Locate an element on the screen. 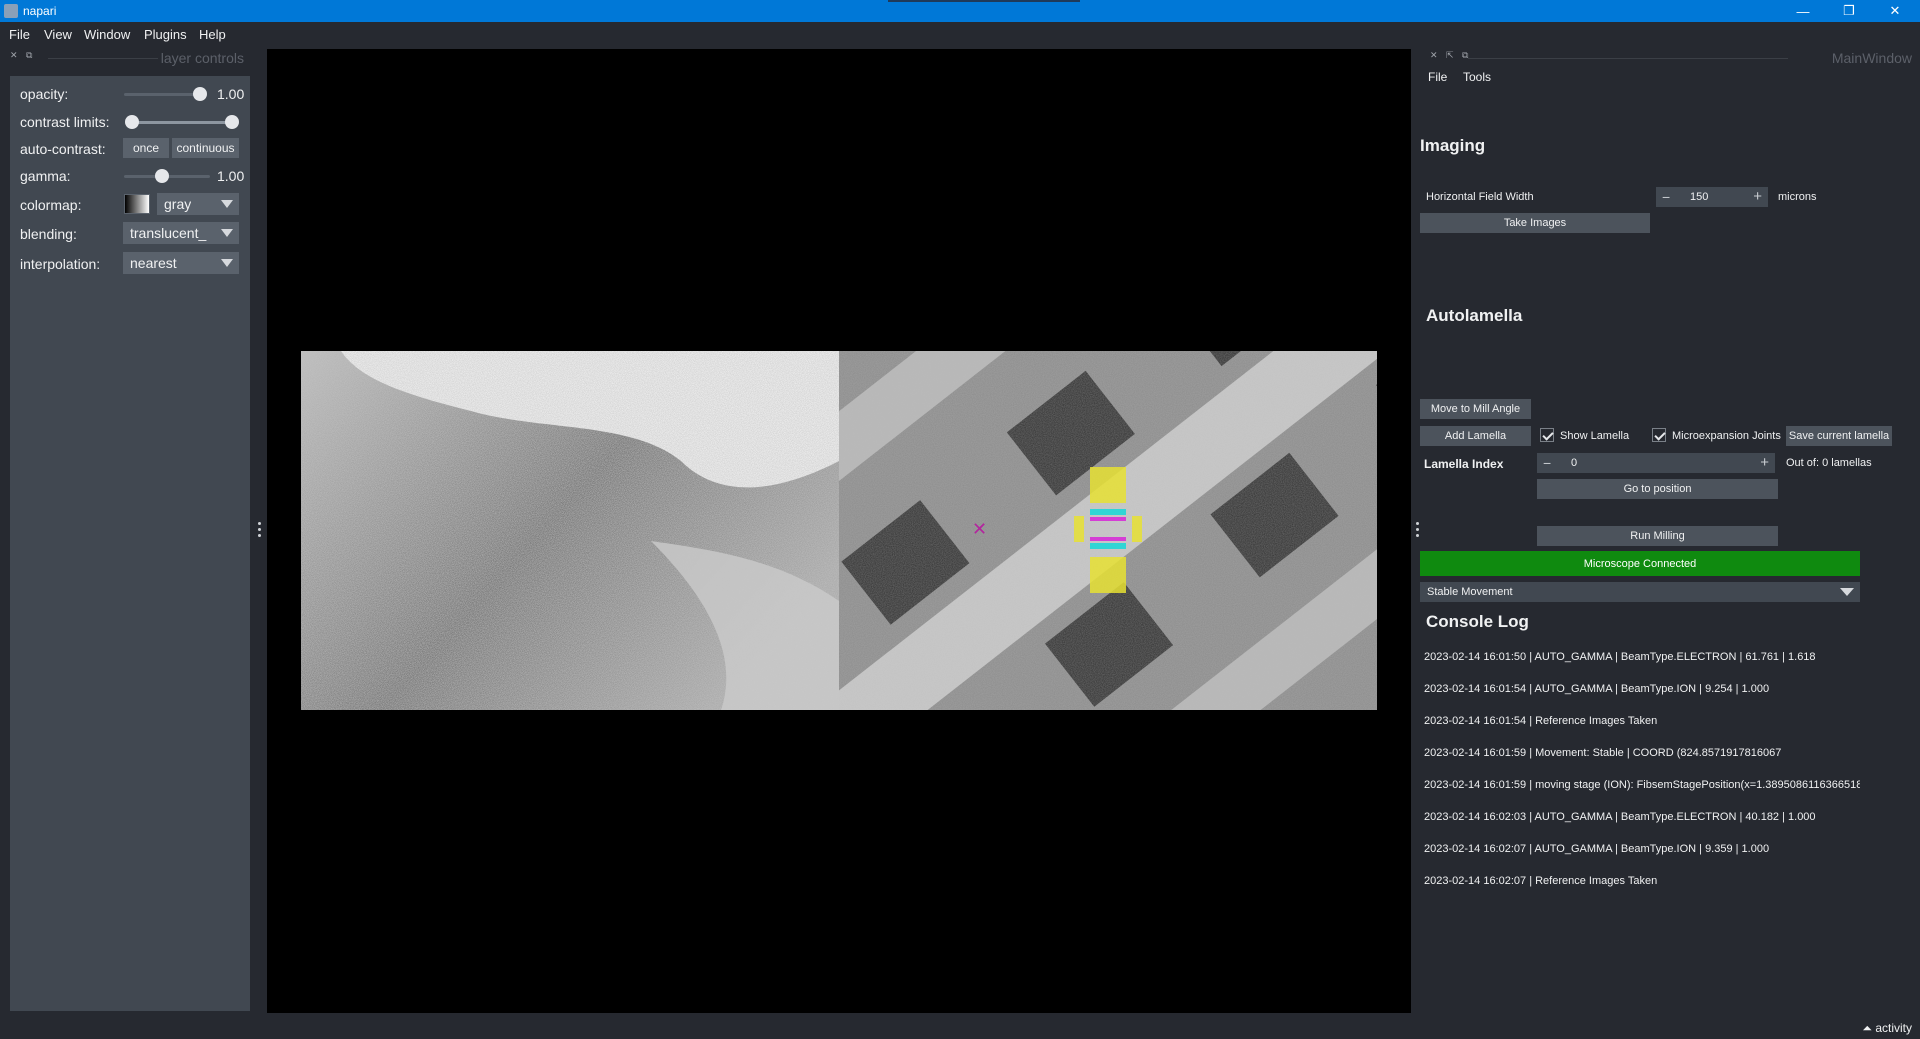 The width and height of the screenshot is (1920, 1039). position-marker-icon: ✕ is located at coordinates (979, 529).